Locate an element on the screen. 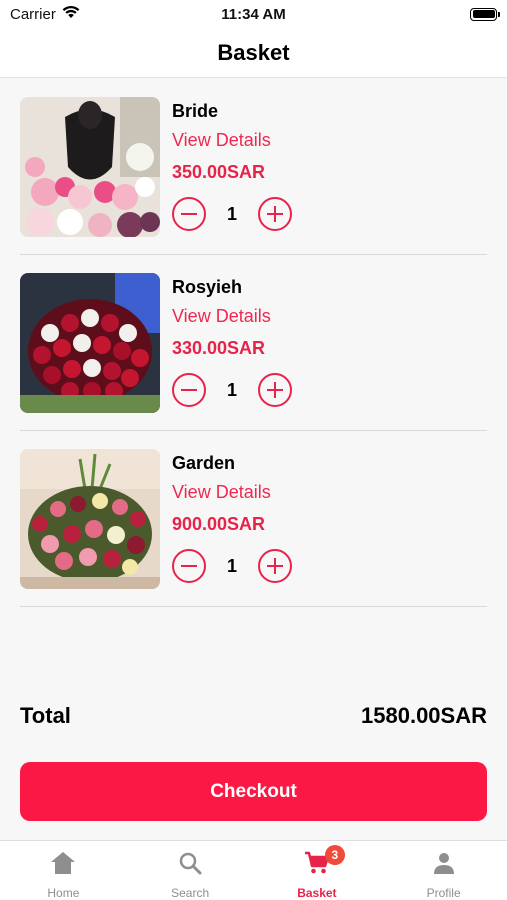  item-price: 900.00SAR is located at coordinates (219, 524).